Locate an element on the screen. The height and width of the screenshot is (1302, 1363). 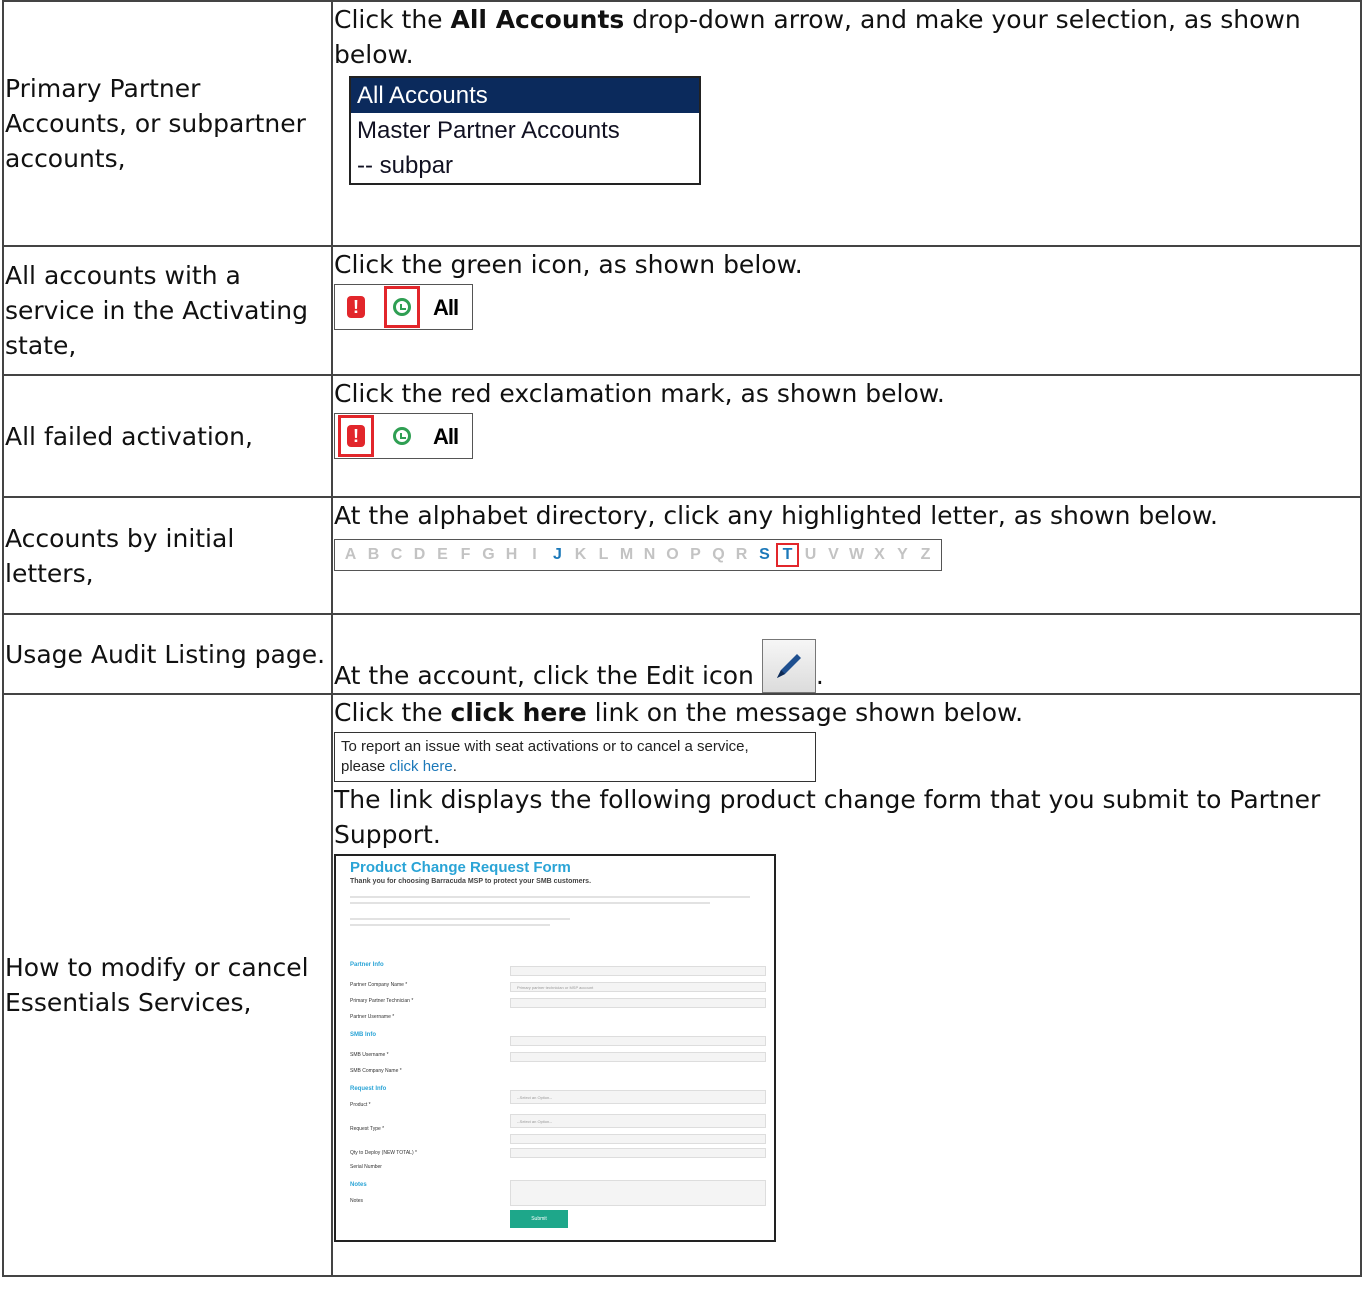
alphabet-letter: J is located at coordinates (557, 554).